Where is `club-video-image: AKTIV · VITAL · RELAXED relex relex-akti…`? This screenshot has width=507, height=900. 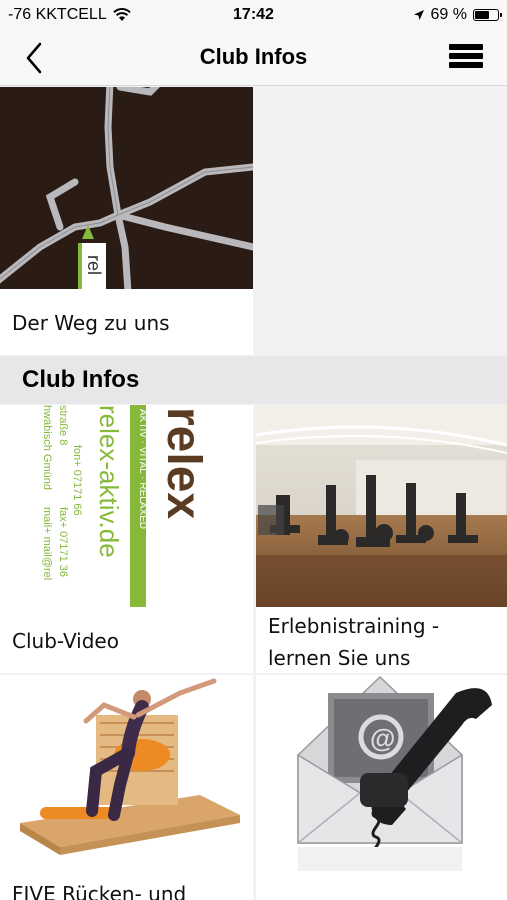 club-video-image: AKTIV · VITAL · RELAXED relex relex-akti… is located at coordinates (126, 506).